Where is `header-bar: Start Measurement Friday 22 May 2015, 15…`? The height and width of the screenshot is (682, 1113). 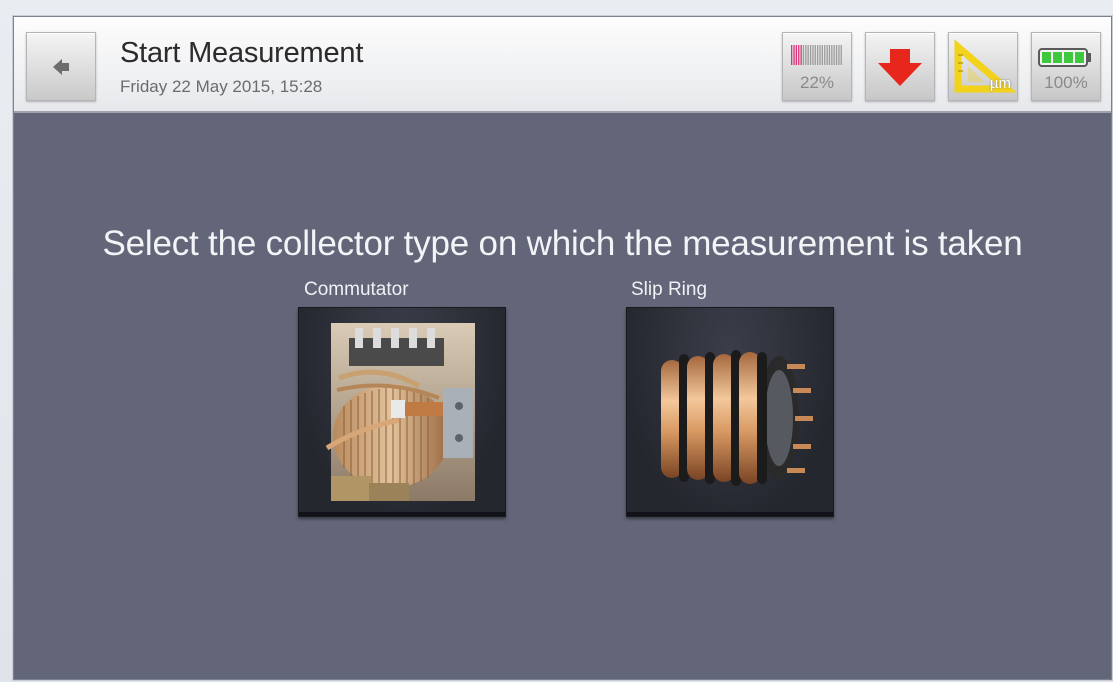 header-bar: Start Measurement Friday 22 May 2015, 15… is located at coordinates (562, 65).